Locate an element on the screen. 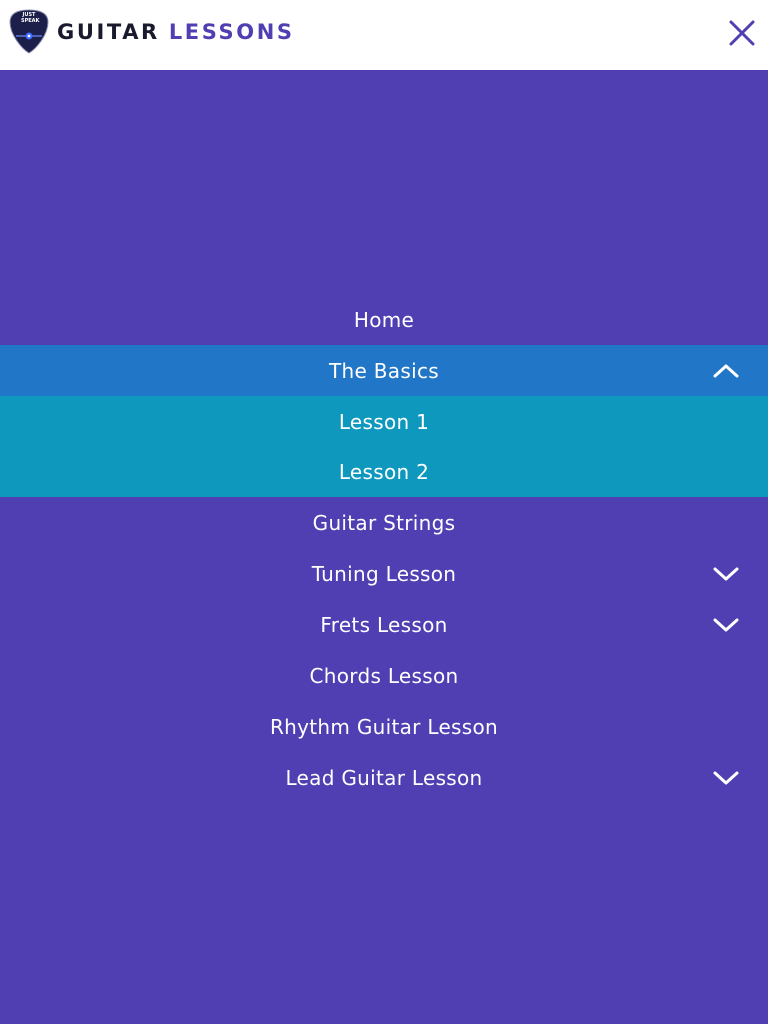  nav-item-label: Home is located at coordinates (384, 319).